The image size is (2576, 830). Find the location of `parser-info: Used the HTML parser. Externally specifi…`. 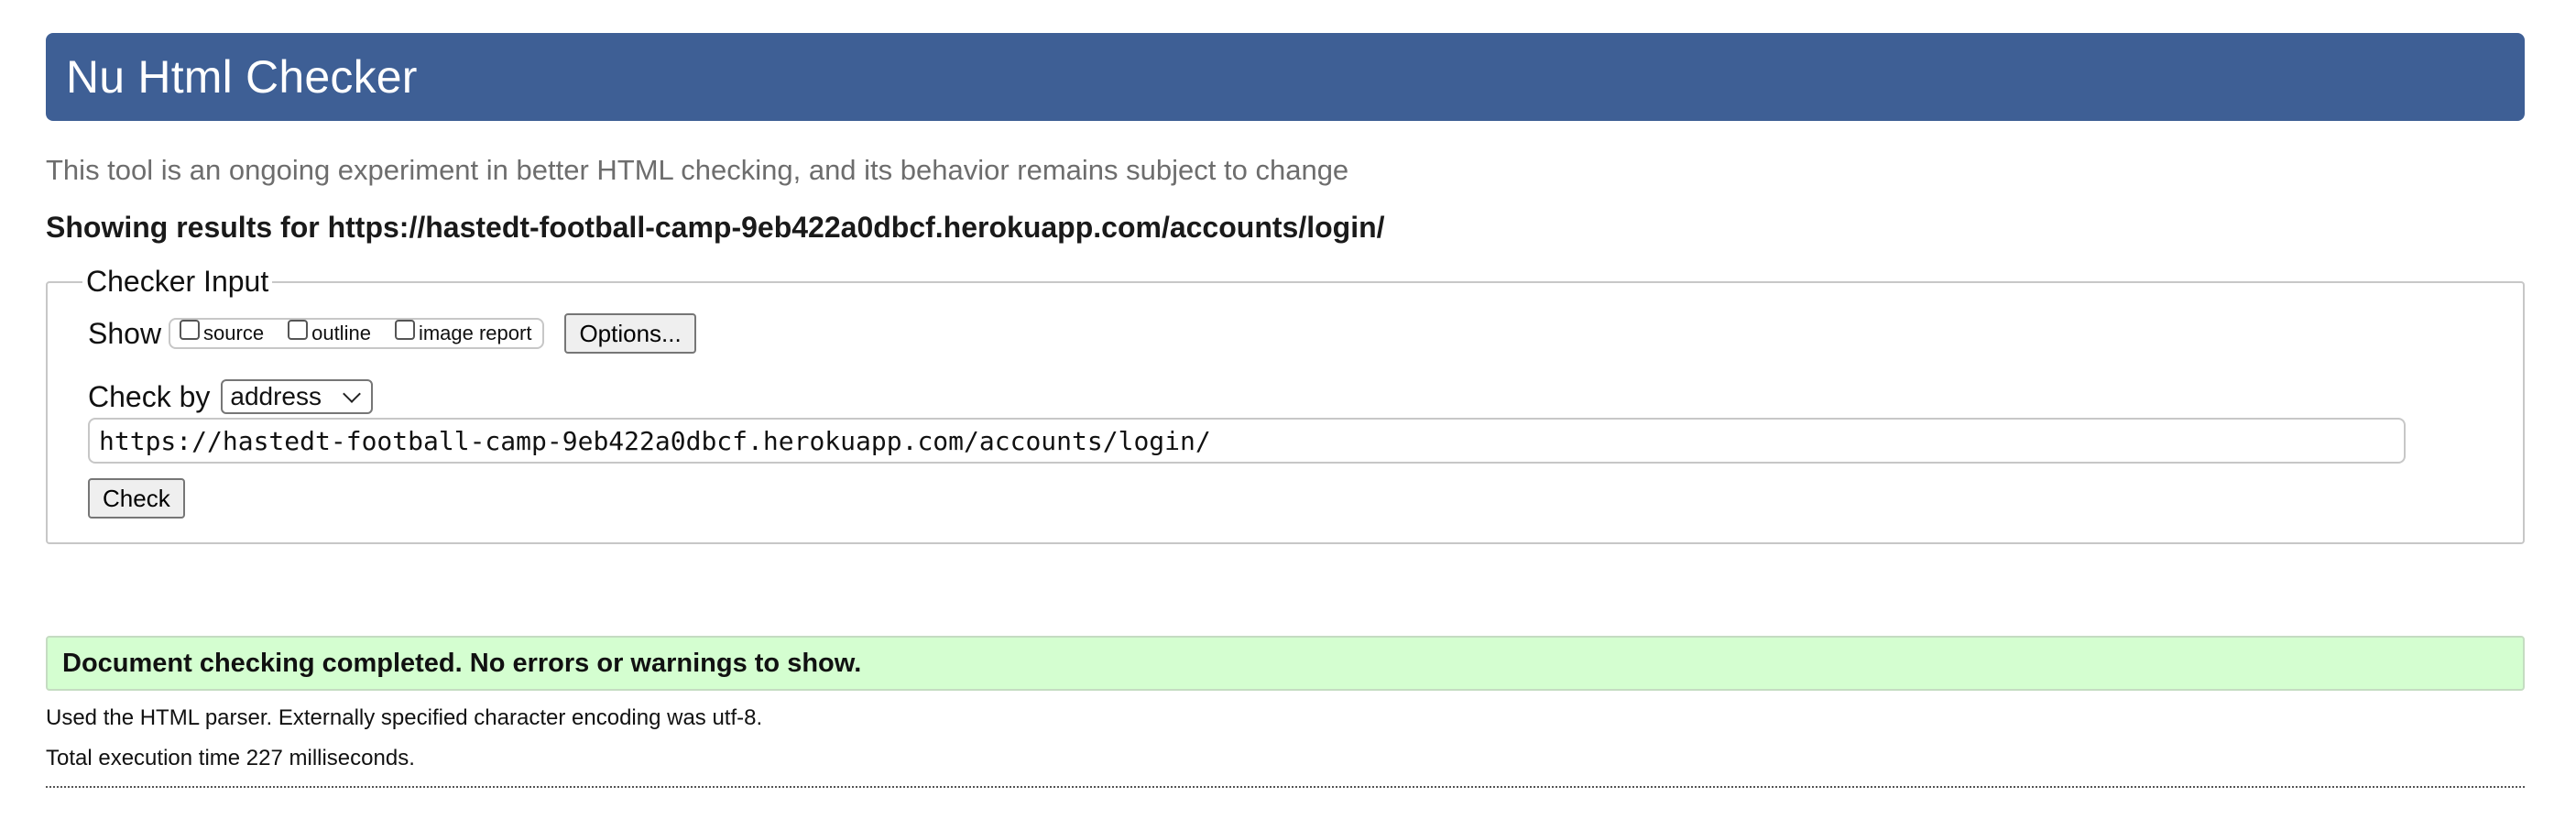

parser-info: Used the HTML parser. Externally specifi… is located at coordinates (405, 717).